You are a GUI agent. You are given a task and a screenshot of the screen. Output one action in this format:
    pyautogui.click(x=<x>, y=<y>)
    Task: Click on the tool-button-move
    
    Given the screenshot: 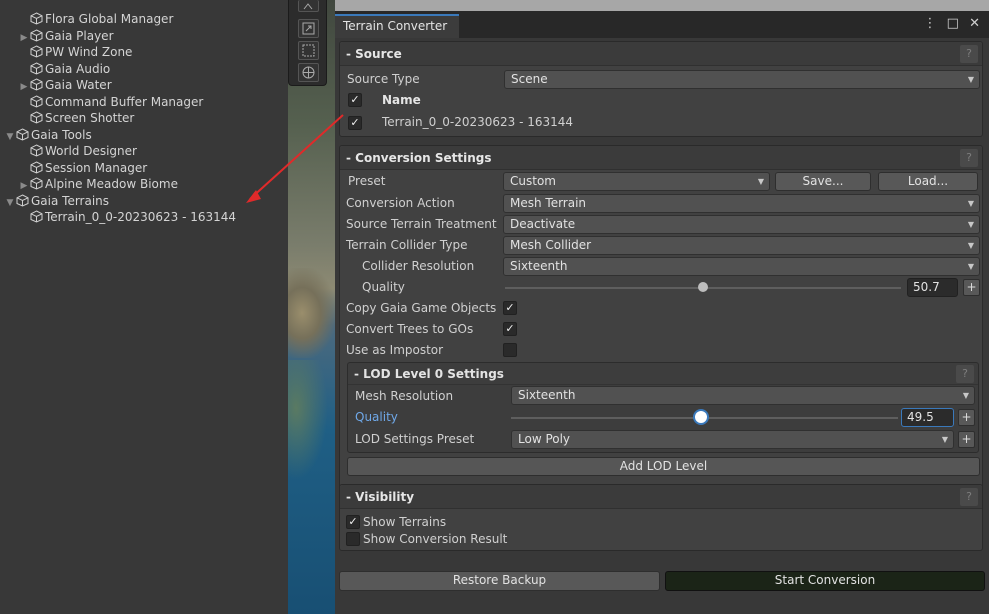 What is the action you would take?
    pyautogui.click(x=308, y=6)
    